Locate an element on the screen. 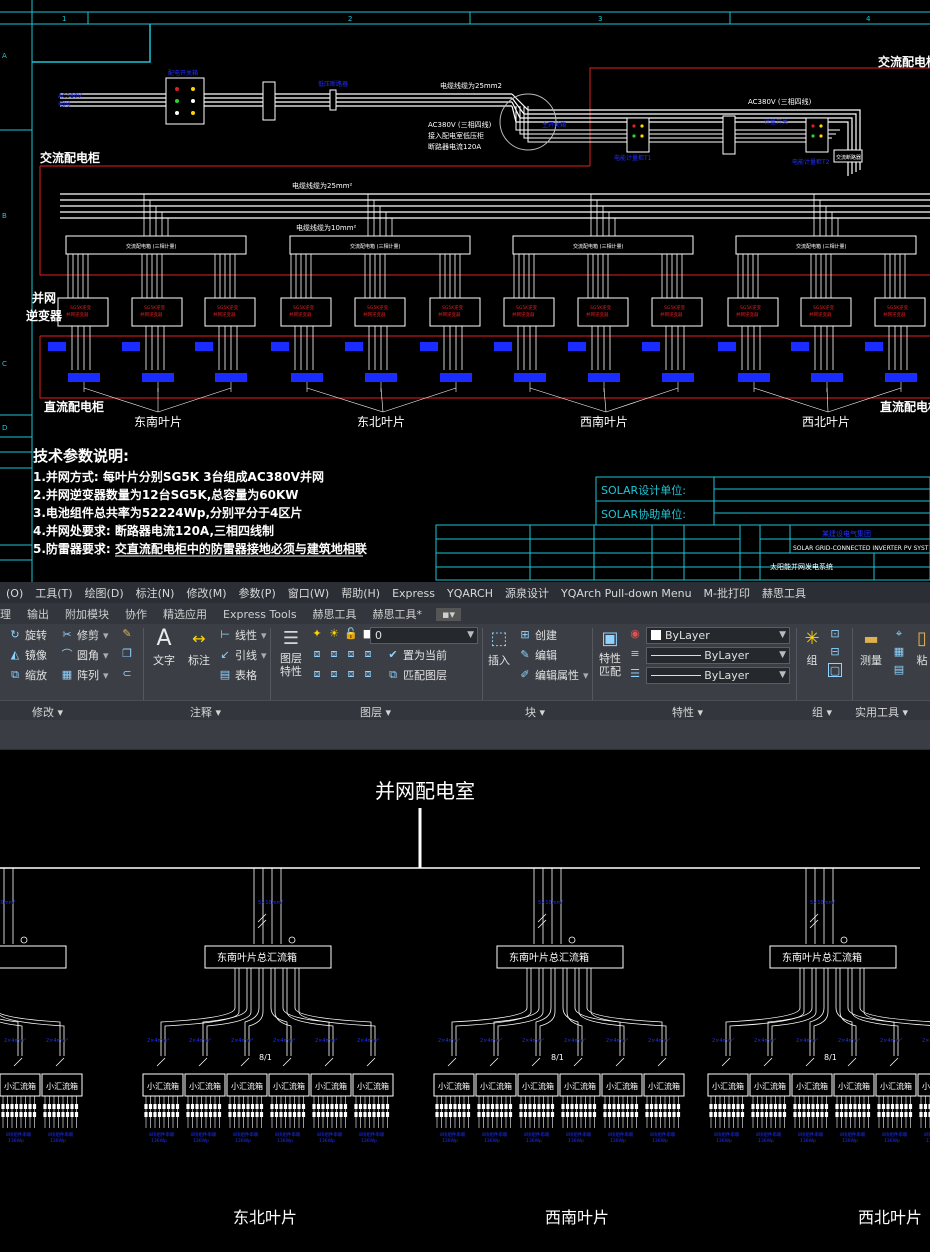 The height and width of the screenshot is (1252, 930). menu-item-batch-print: M-批打印 is located at coordinates (727, 591).